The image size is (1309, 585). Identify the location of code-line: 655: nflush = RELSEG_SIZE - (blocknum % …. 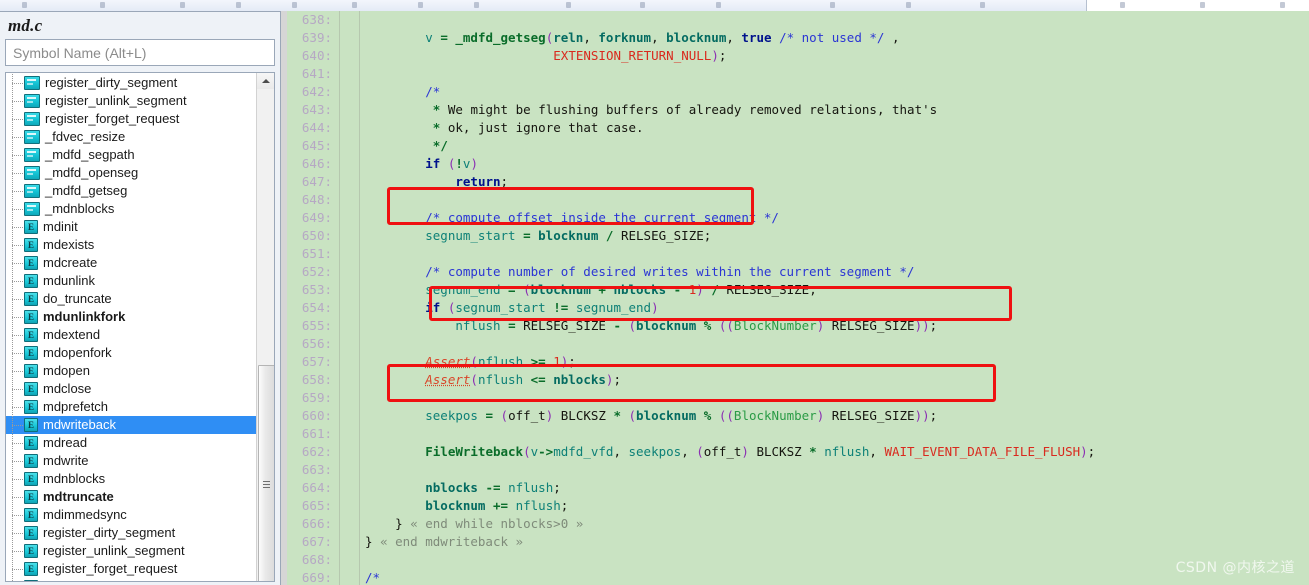
(795, 326).